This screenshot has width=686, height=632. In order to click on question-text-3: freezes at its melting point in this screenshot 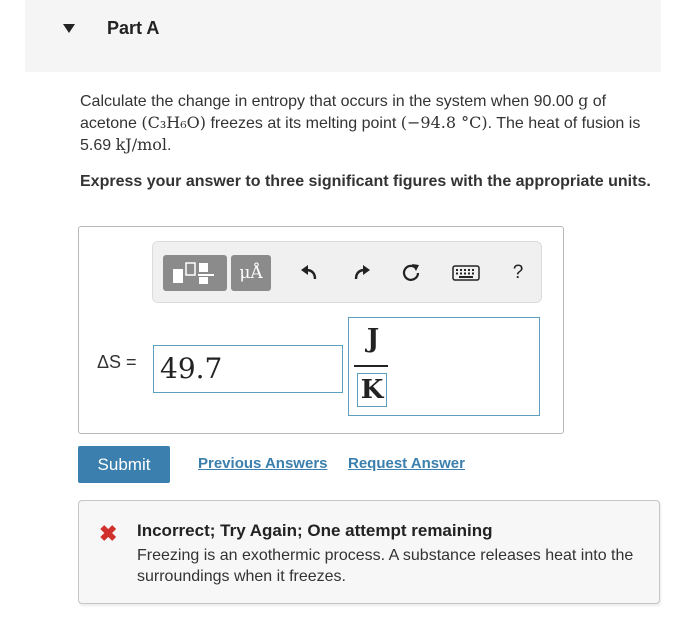, I will do `click(303, 123)`.